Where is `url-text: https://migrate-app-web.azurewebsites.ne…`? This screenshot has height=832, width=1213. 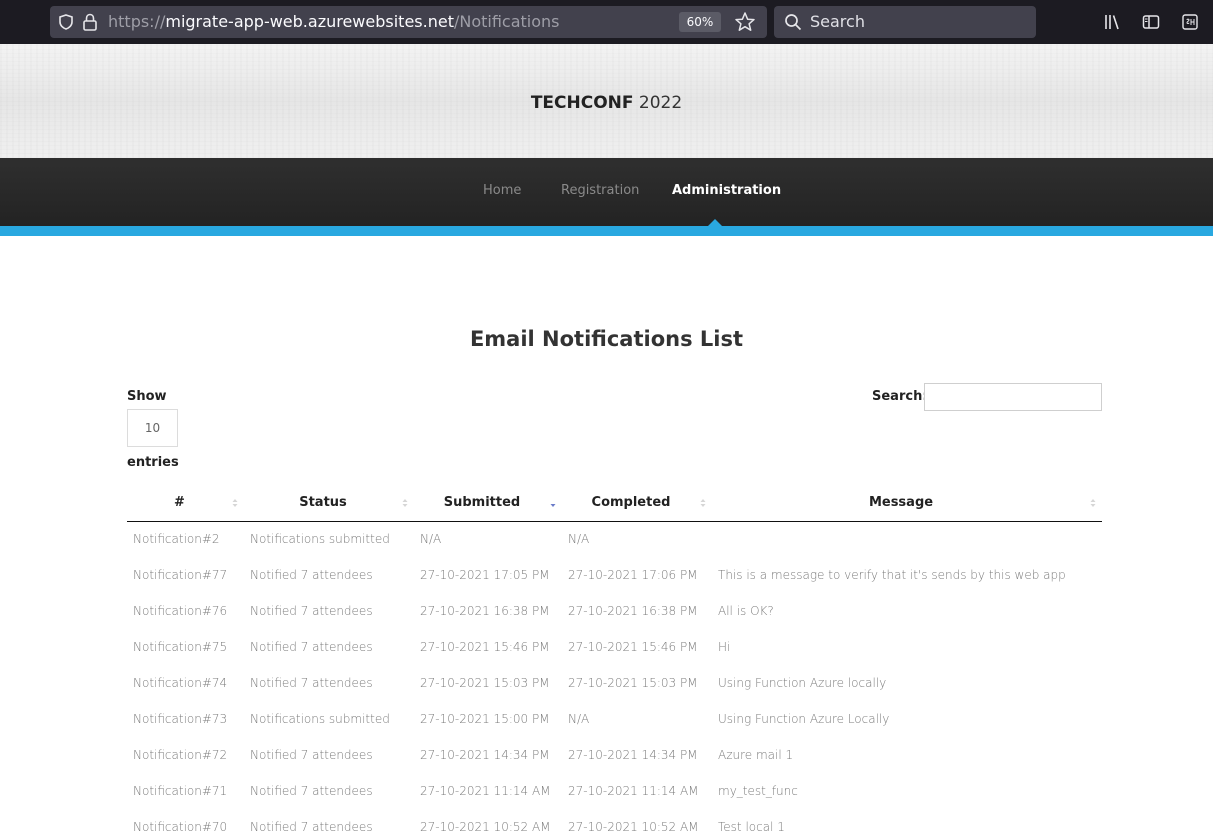 url-text: https://migrate-app-web.azurewebsites.ne… is located at coordinates (334, 22).